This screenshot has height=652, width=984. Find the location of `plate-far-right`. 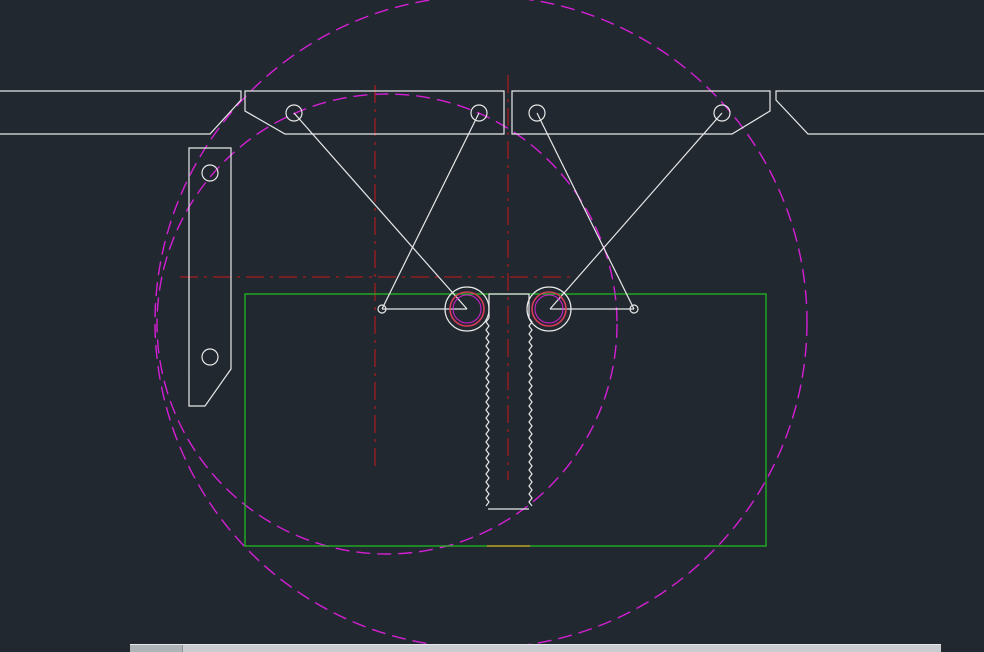

plate-far-right is located at coordinates (879, 112).